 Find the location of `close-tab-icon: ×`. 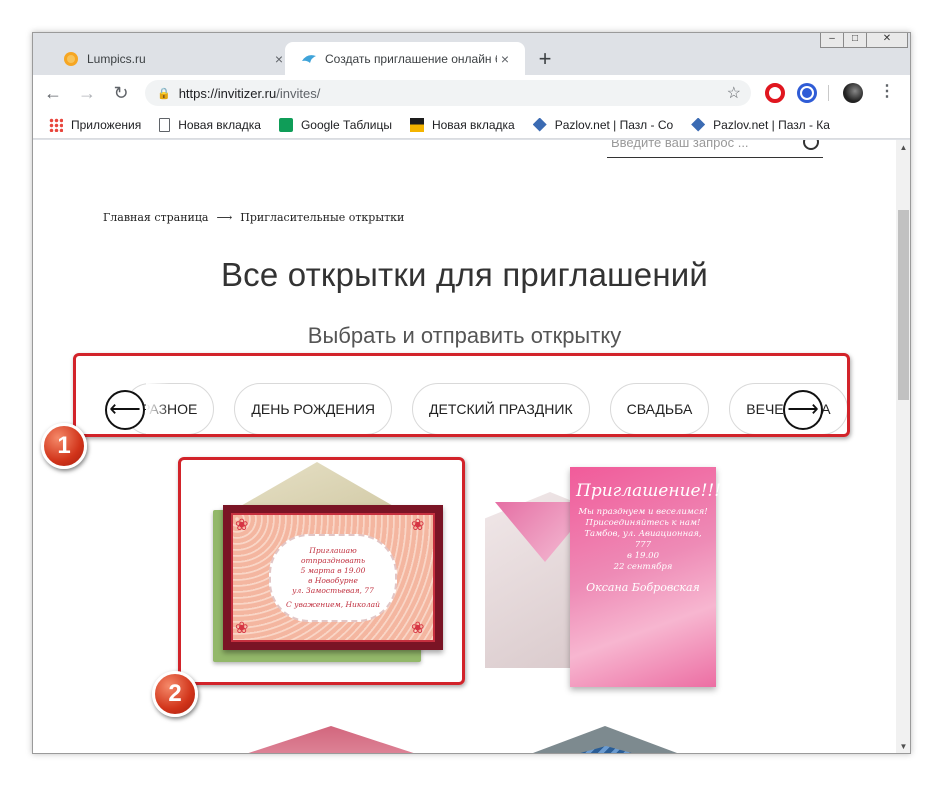

close-tab-icon: × is located at coordinates (505, 59).